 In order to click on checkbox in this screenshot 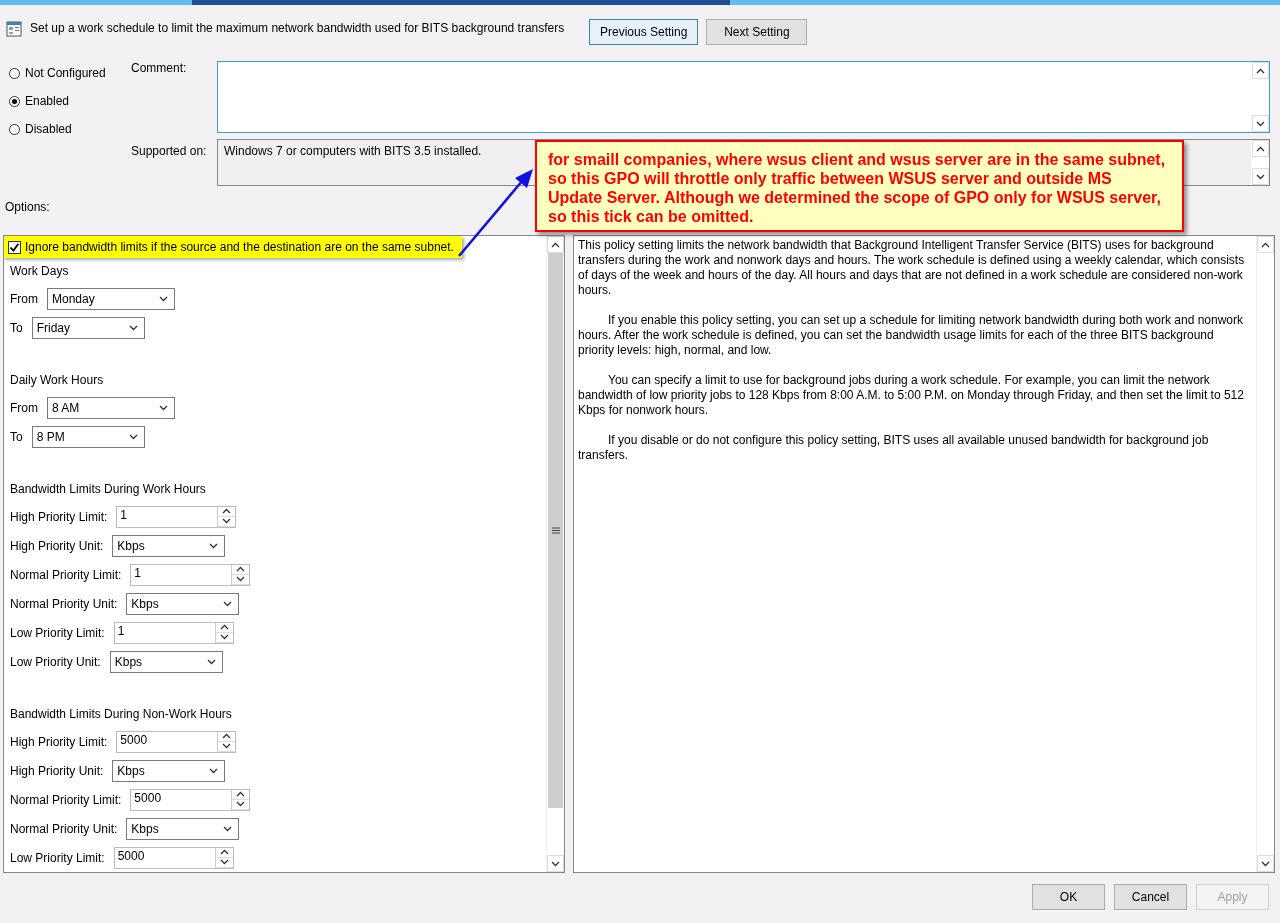, I will do `click(14, 247)`.